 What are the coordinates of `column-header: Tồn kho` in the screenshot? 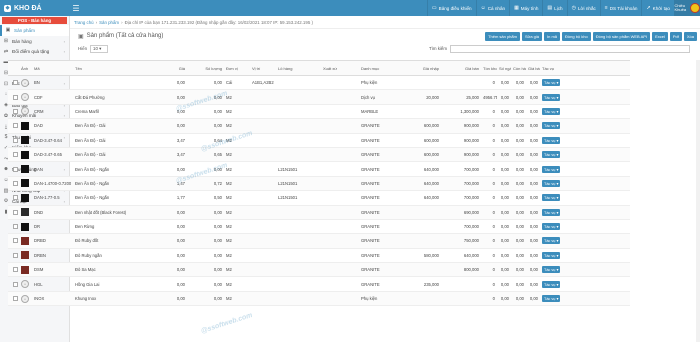 It's located at (489, 68).